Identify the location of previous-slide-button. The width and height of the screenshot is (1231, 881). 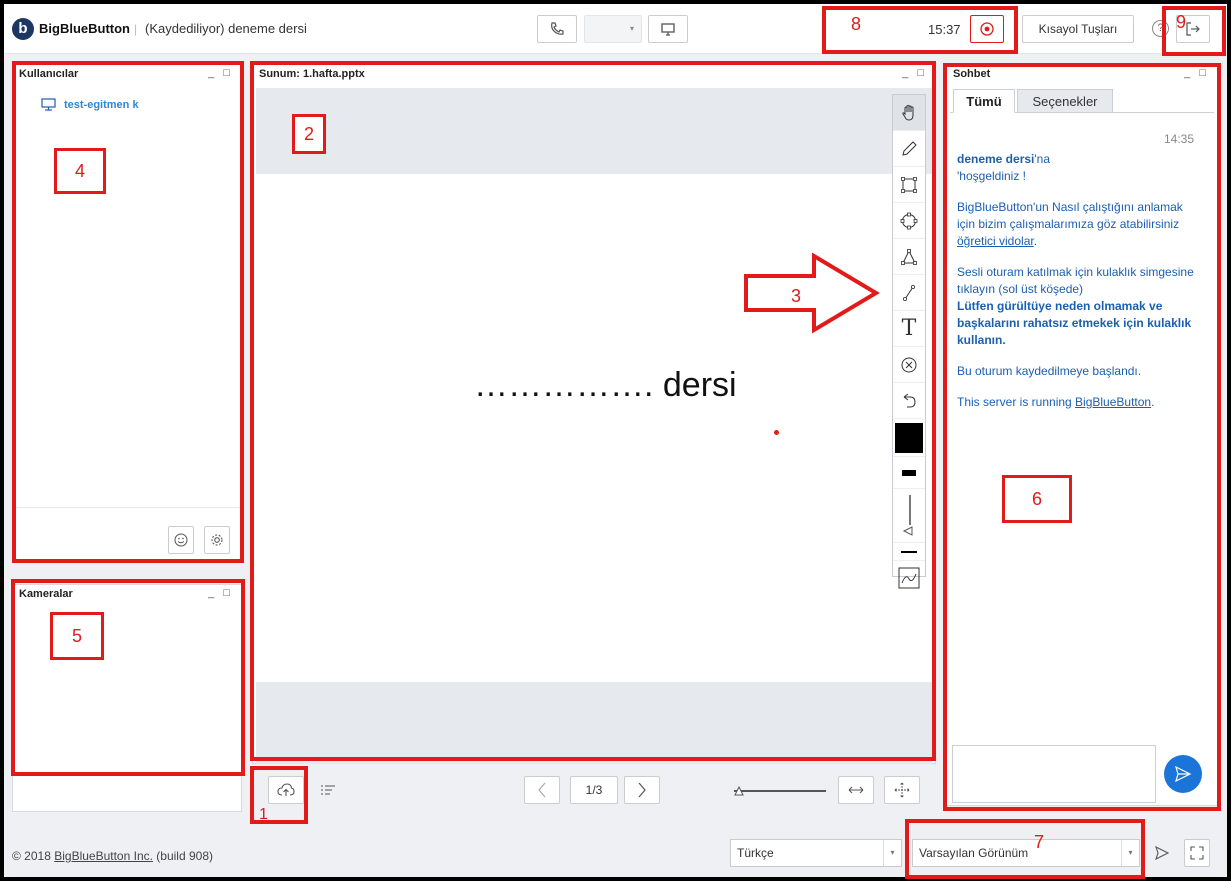
(542, 790).